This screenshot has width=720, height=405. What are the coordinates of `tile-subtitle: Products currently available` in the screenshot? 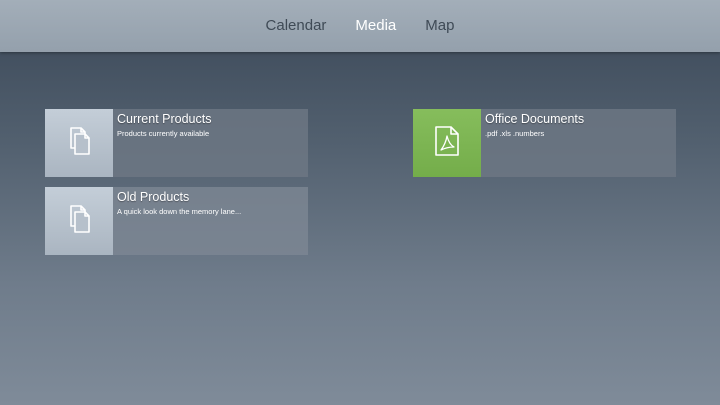 It's located at (163, 133).